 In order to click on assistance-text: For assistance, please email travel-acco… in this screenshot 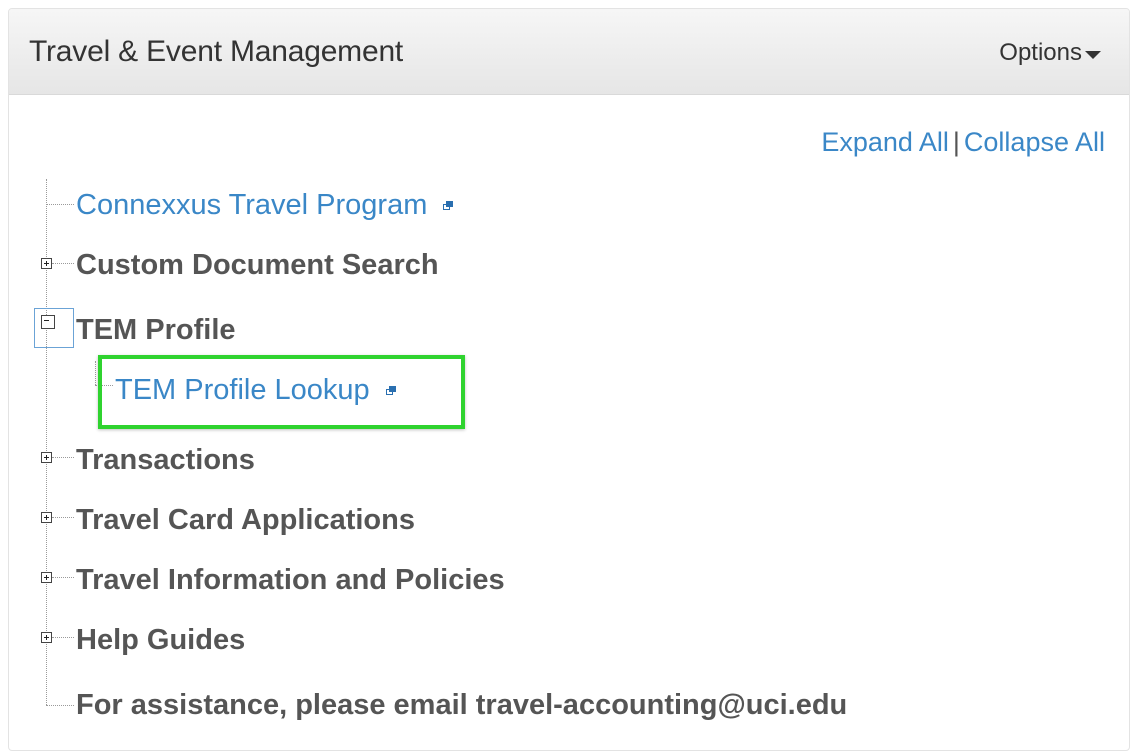, I will do `click(462, 705)`.